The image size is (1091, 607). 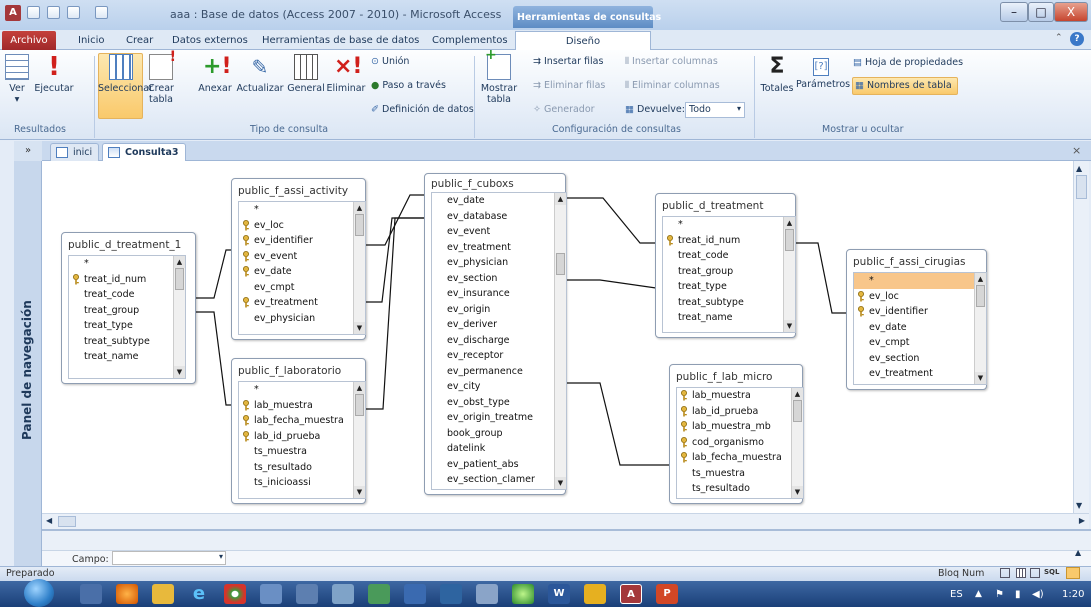 I want to click on grid-scroll-up-icon: ▲, so click(x=1078, y=552).